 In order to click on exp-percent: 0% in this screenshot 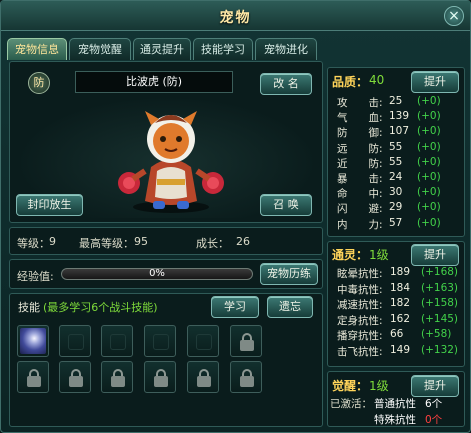, I will do `click(157, 273)`.